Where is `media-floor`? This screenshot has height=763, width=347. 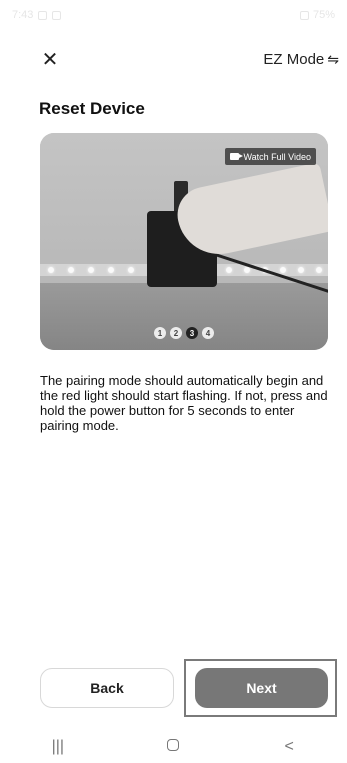 media-floor is located at coordinates (184, 316).